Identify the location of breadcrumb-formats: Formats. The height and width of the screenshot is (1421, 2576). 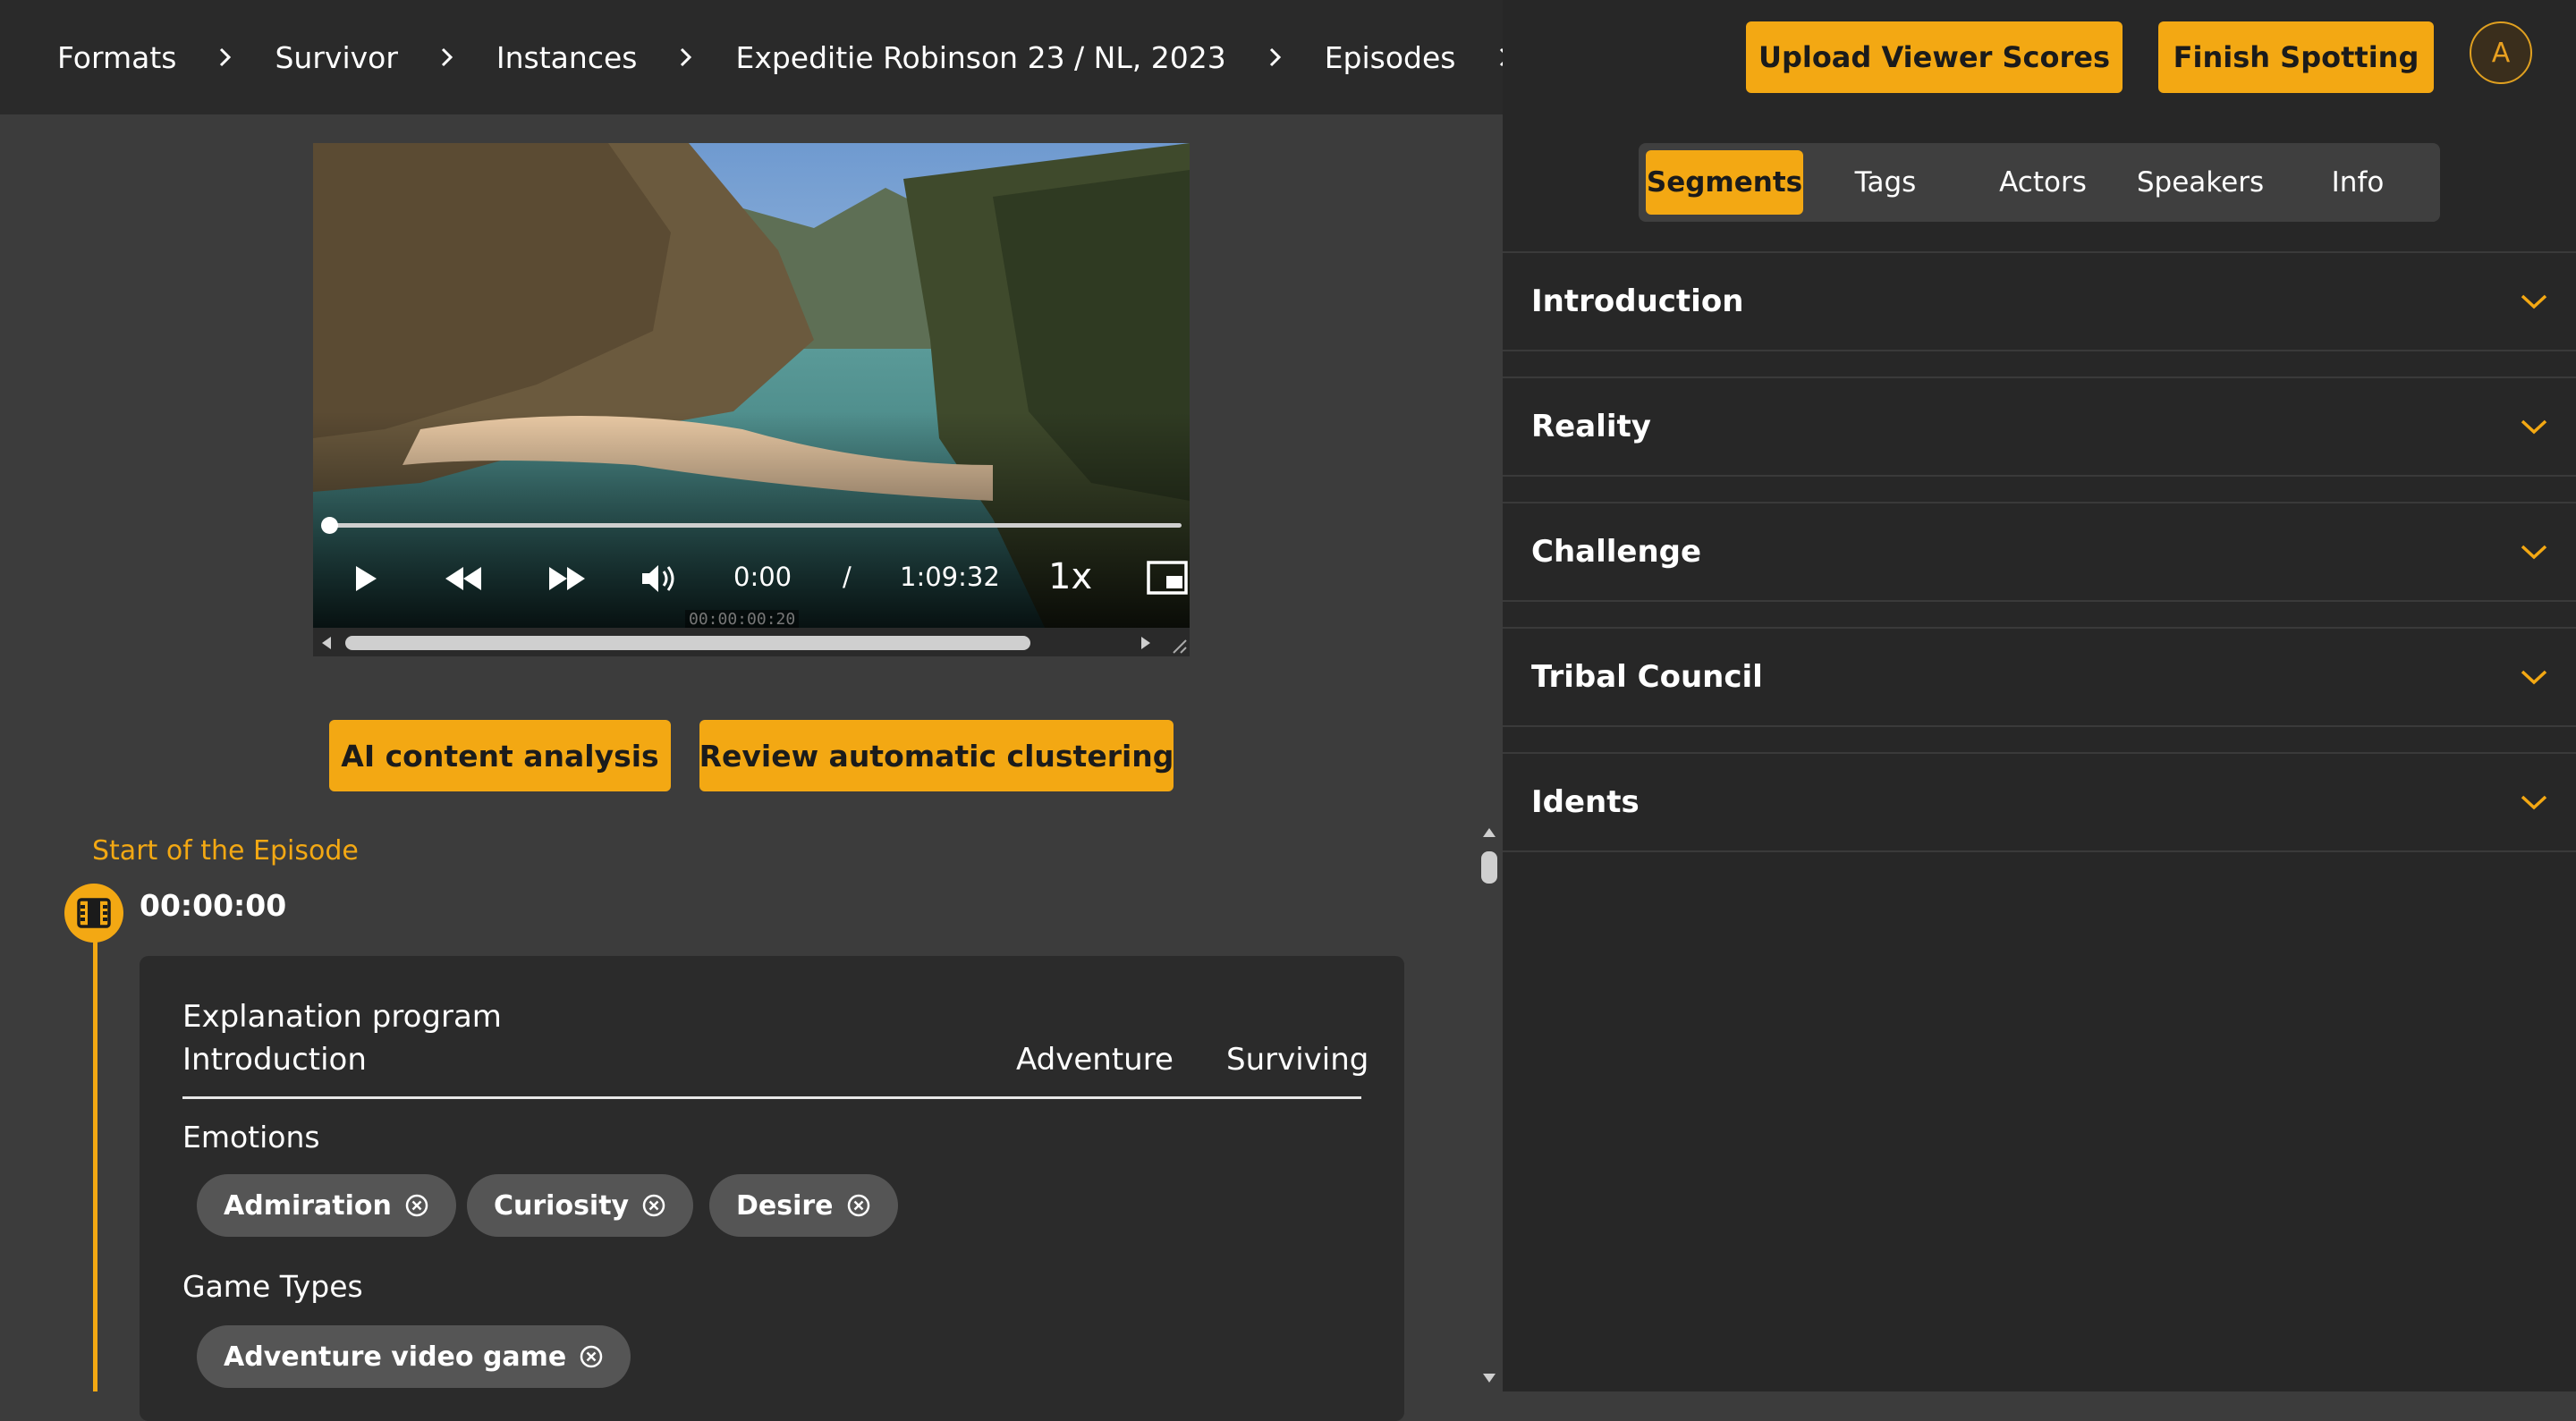
(116, 57).